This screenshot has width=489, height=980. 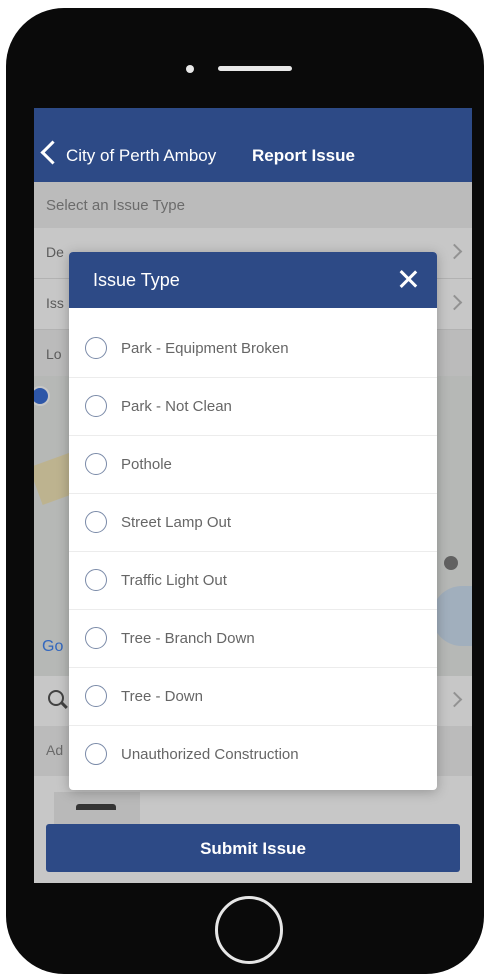 I want to click on back-chevron-icon, so click(x=52, y=152).